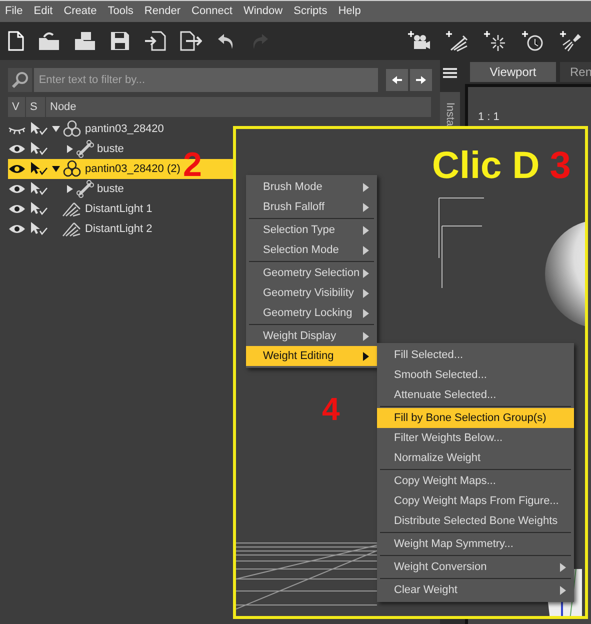 The width and height of the screenshot is (591, 624). What do you see at coordinates (118, 229) in the screenshot?
I see `node-label: DistantLight 2` at bounding box center [118, 229].